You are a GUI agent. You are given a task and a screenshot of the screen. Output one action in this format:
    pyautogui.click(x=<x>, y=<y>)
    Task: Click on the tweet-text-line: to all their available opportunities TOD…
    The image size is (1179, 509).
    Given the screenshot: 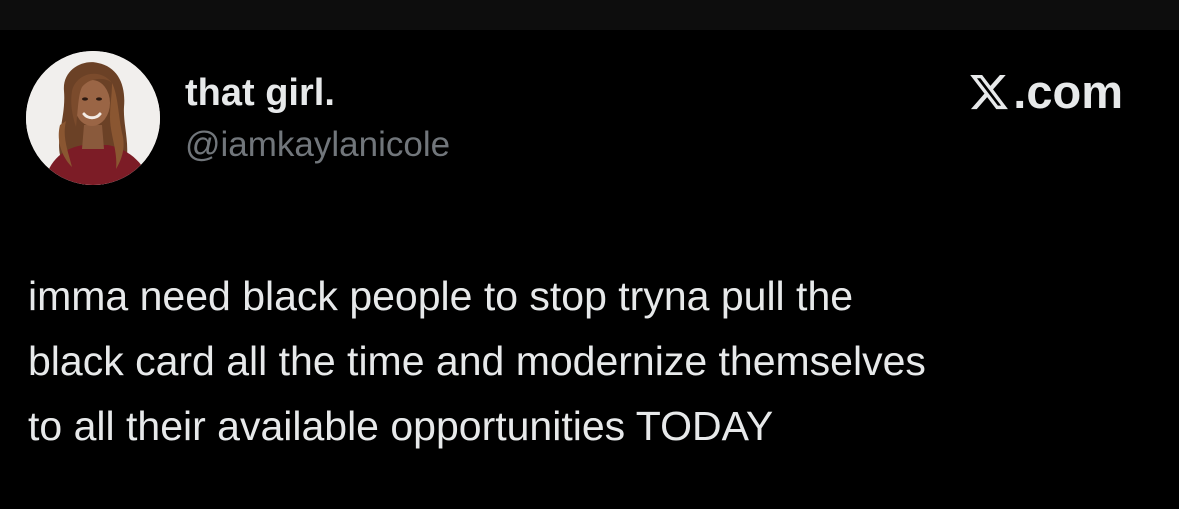 What is the action you would take?
    pyautogui.click(x=401, y=426)
    